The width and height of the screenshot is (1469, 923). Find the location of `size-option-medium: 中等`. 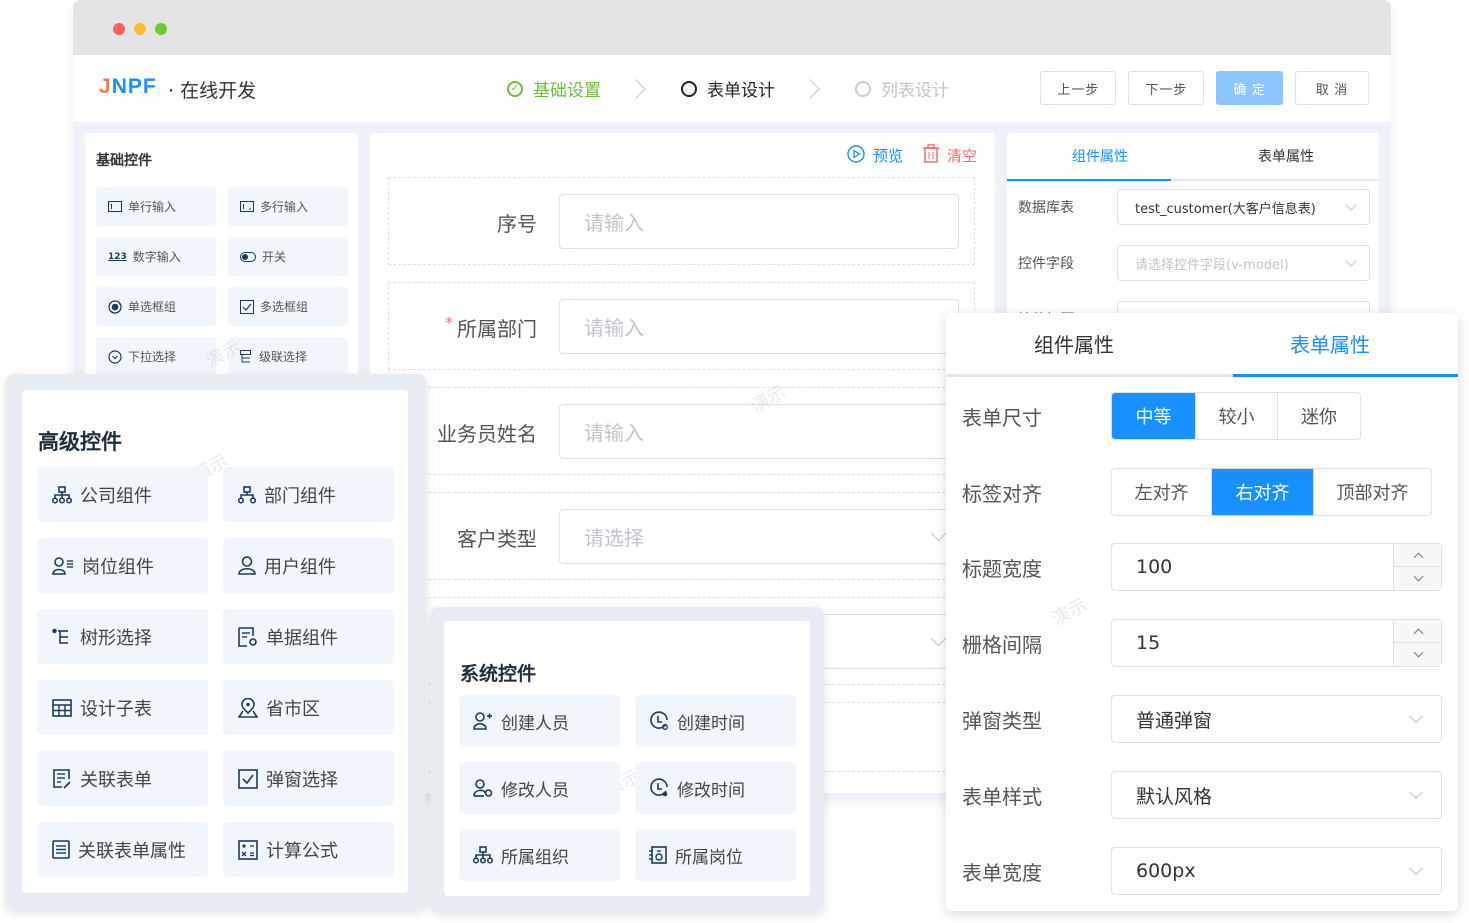

size-option-medium: 中等 is located at coordinates (1154, 416).